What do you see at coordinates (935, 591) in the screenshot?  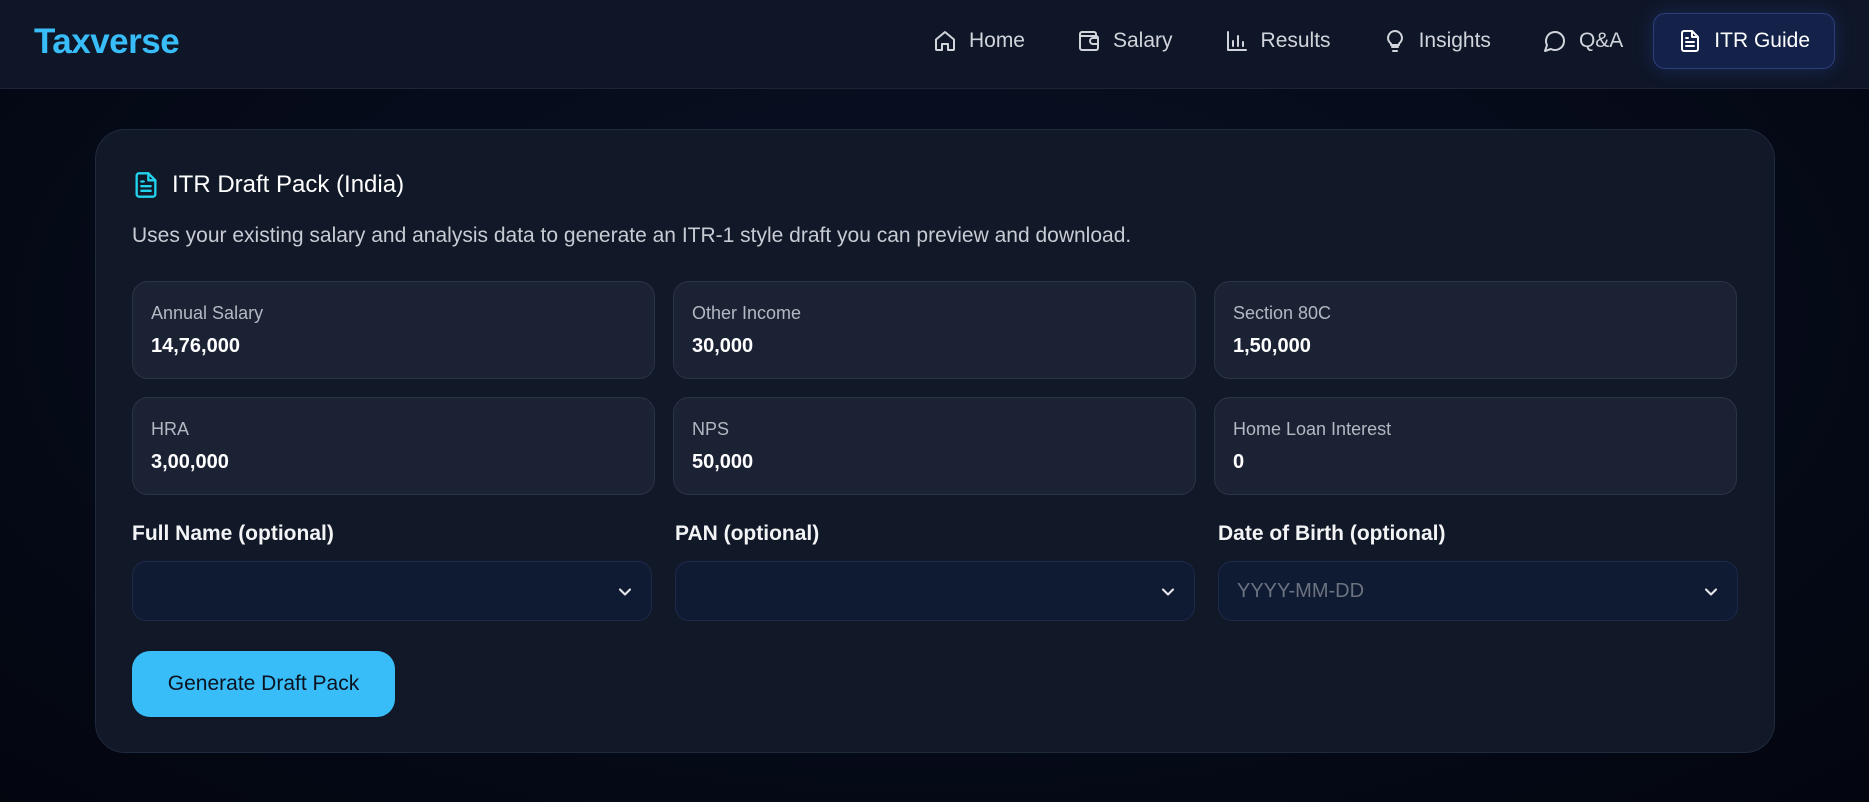 I see `pan-select` at bounding box center [935, 591].